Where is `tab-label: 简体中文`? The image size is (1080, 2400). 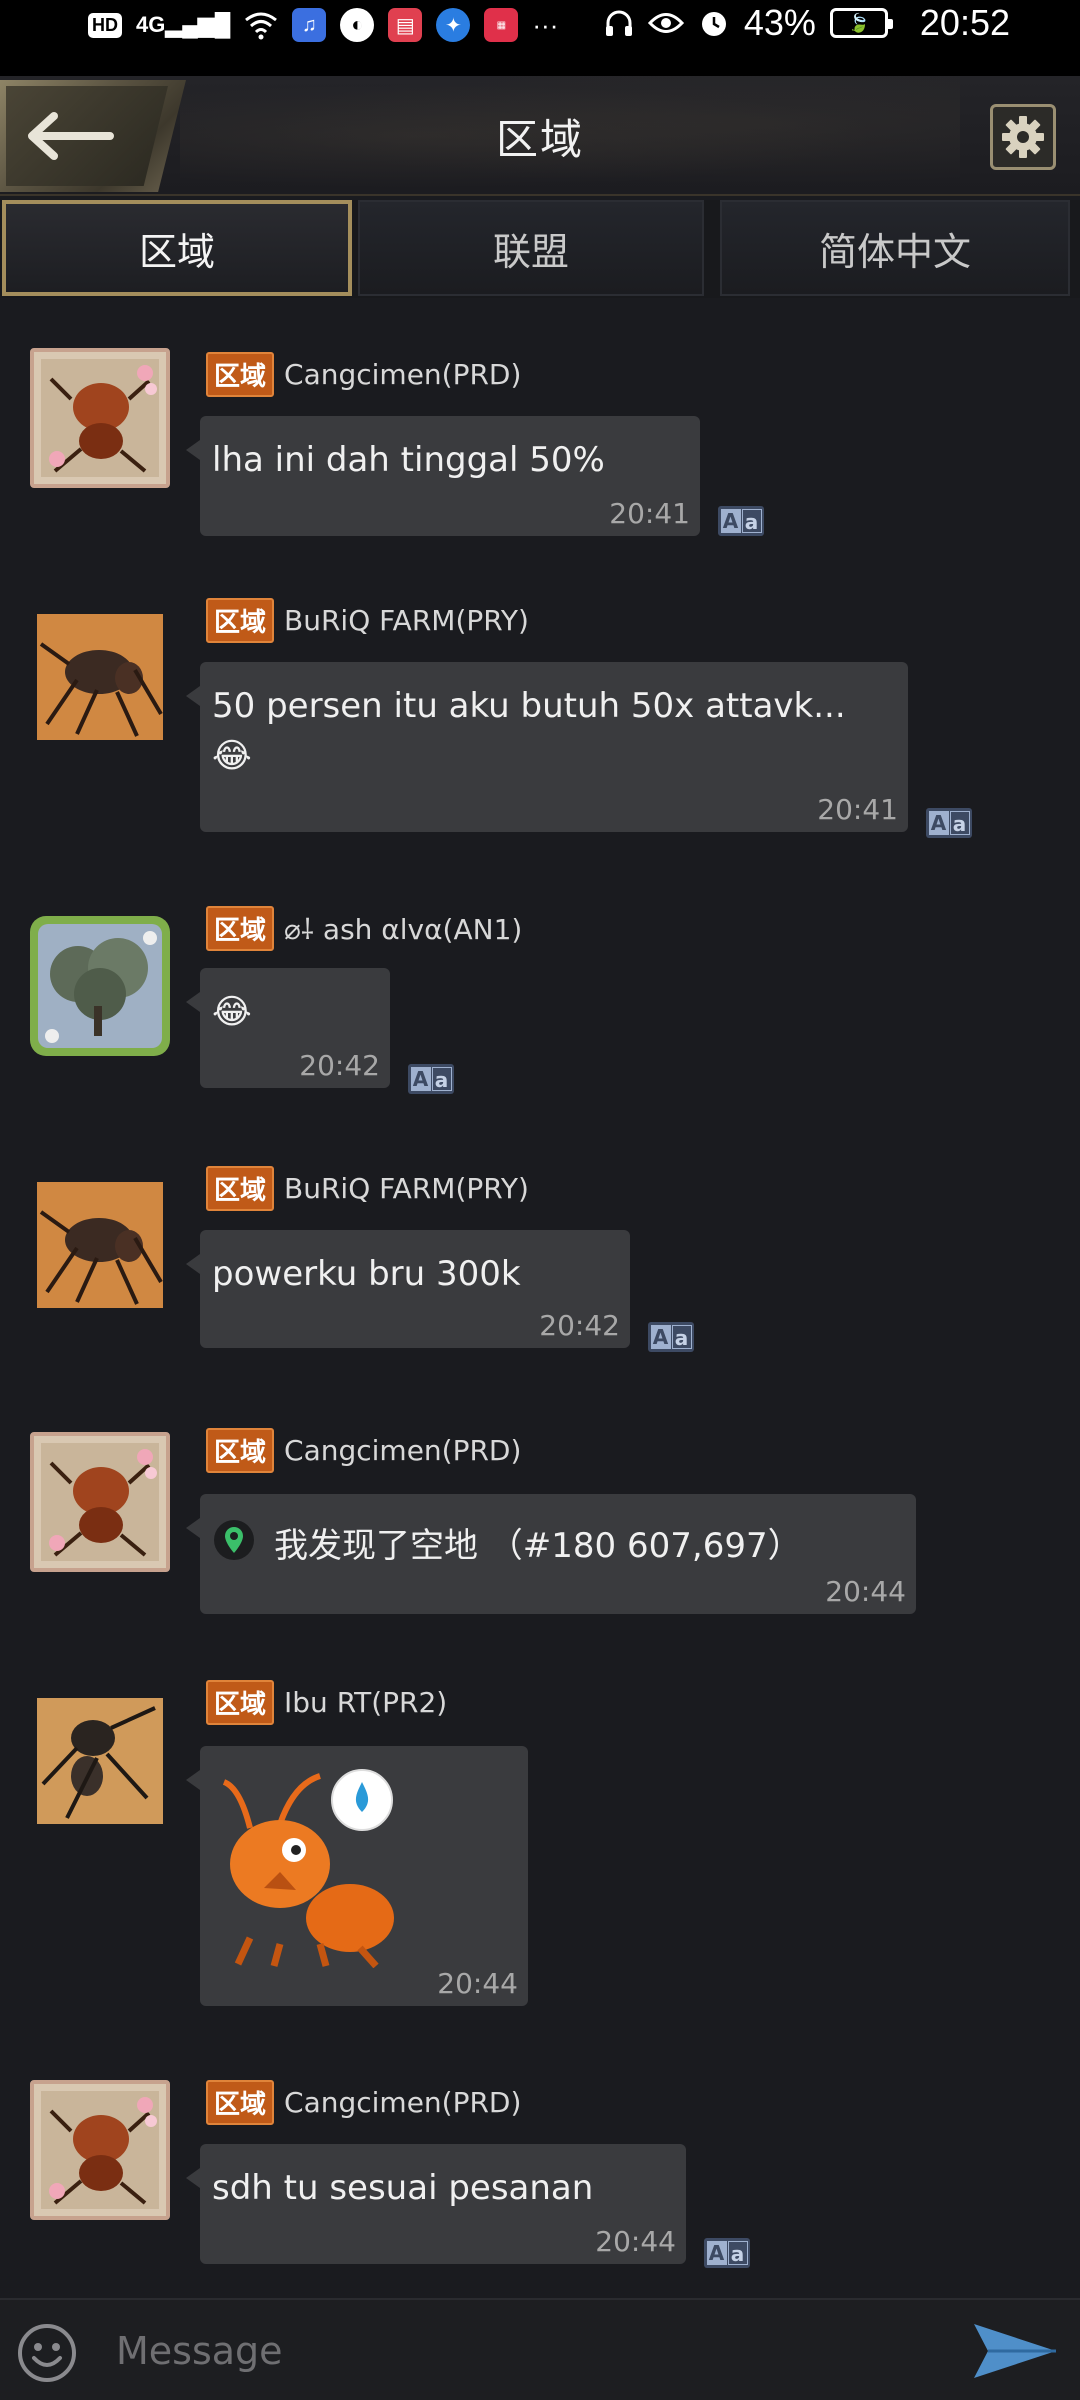
tab-label: 简体中文 is located at coordinates (894, 251).